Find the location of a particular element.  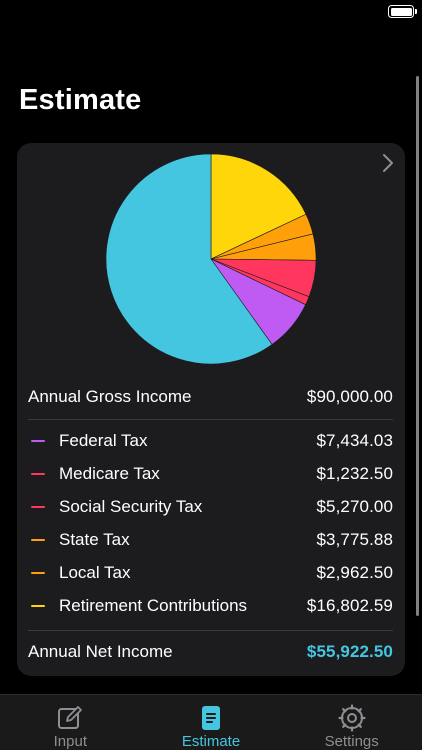

gross-income-row: Annual Gross Income $90,000.00 is located at coordinates (210, 397).